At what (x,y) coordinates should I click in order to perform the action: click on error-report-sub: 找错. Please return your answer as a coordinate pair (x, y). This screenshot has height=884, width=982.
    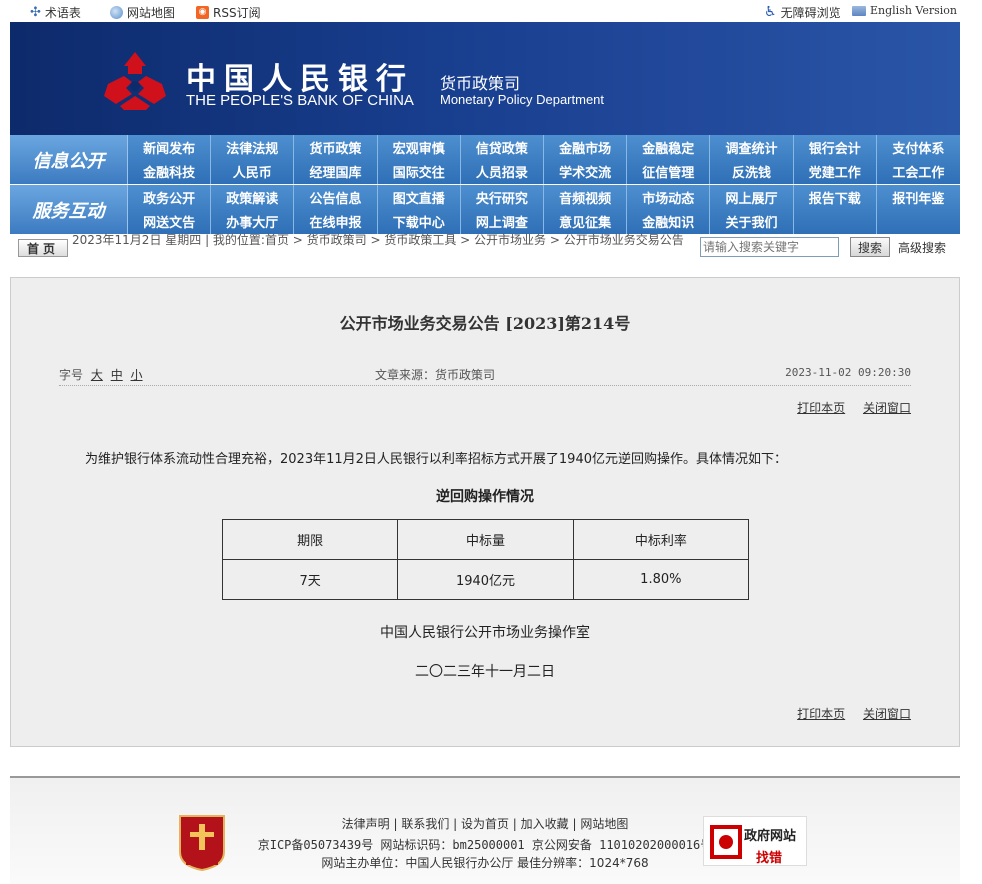
    Looking at the image, I should click on (769, 858).